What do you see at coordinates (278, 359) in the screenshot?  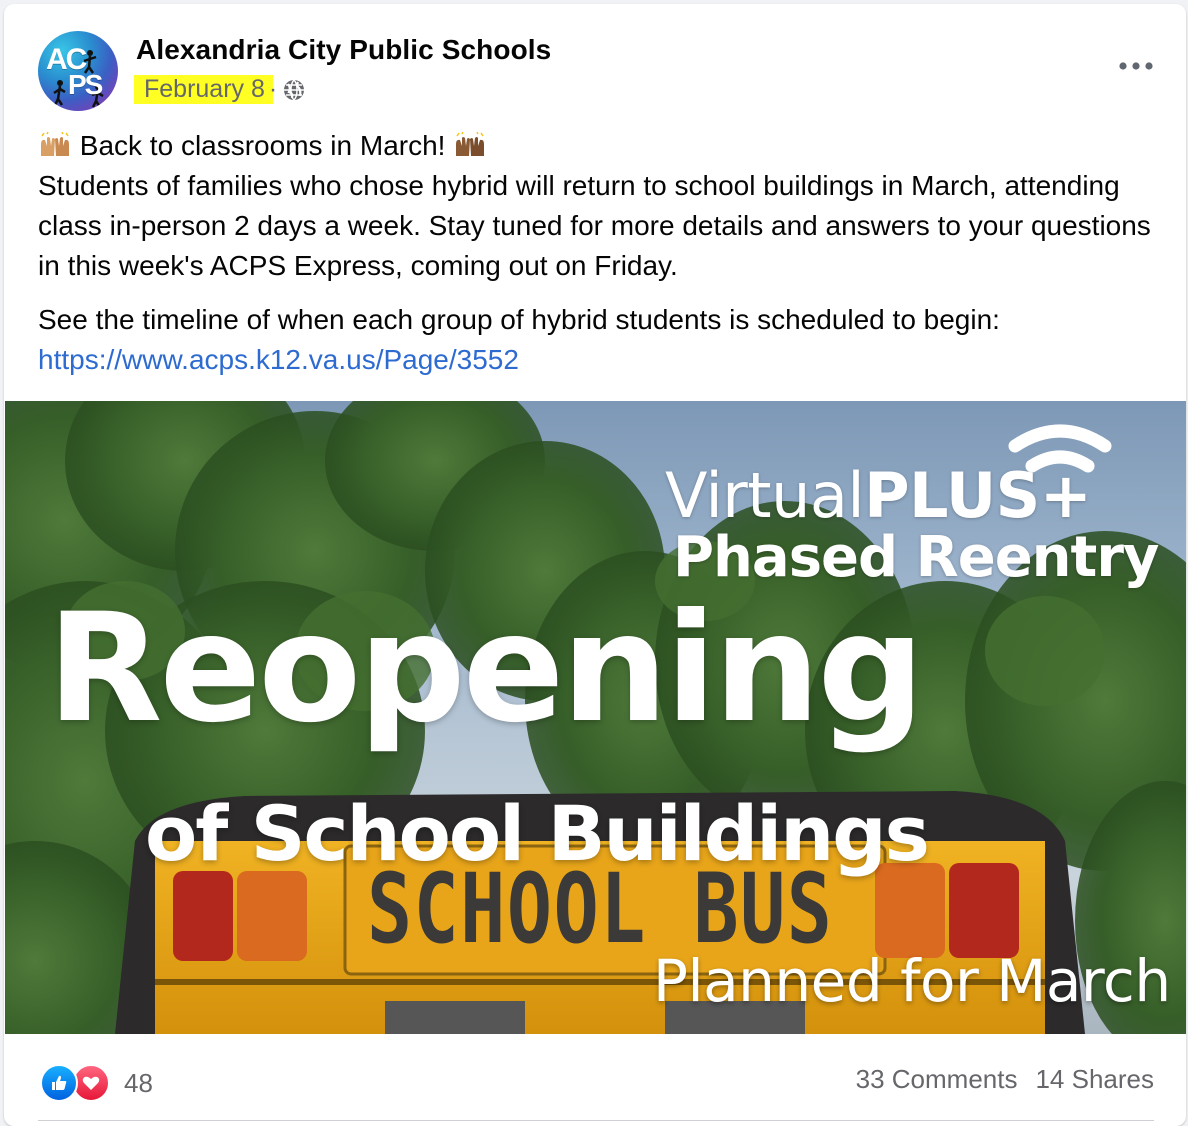 I see `timeline-link: https://www.acps.k12.va.us/Page/3552` at bounding box center [278, 359].